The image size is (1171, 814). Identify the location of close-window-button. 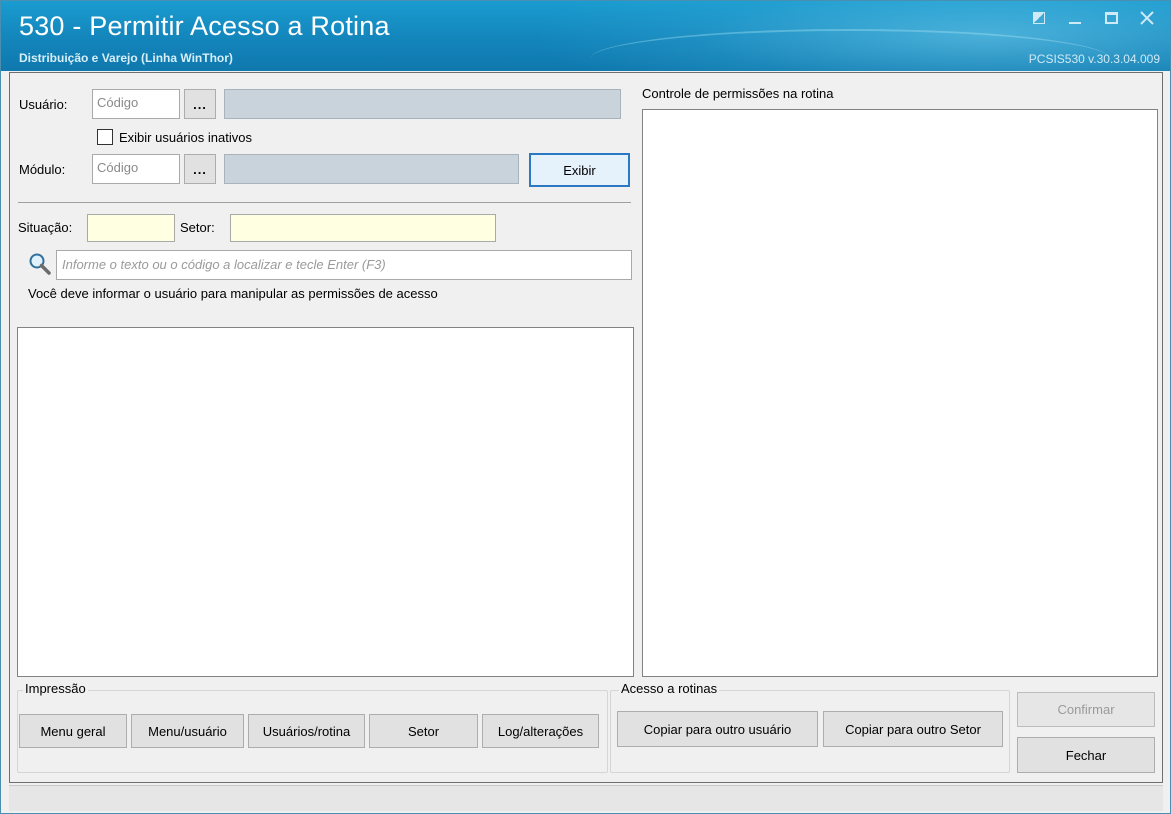
(1147, 18).